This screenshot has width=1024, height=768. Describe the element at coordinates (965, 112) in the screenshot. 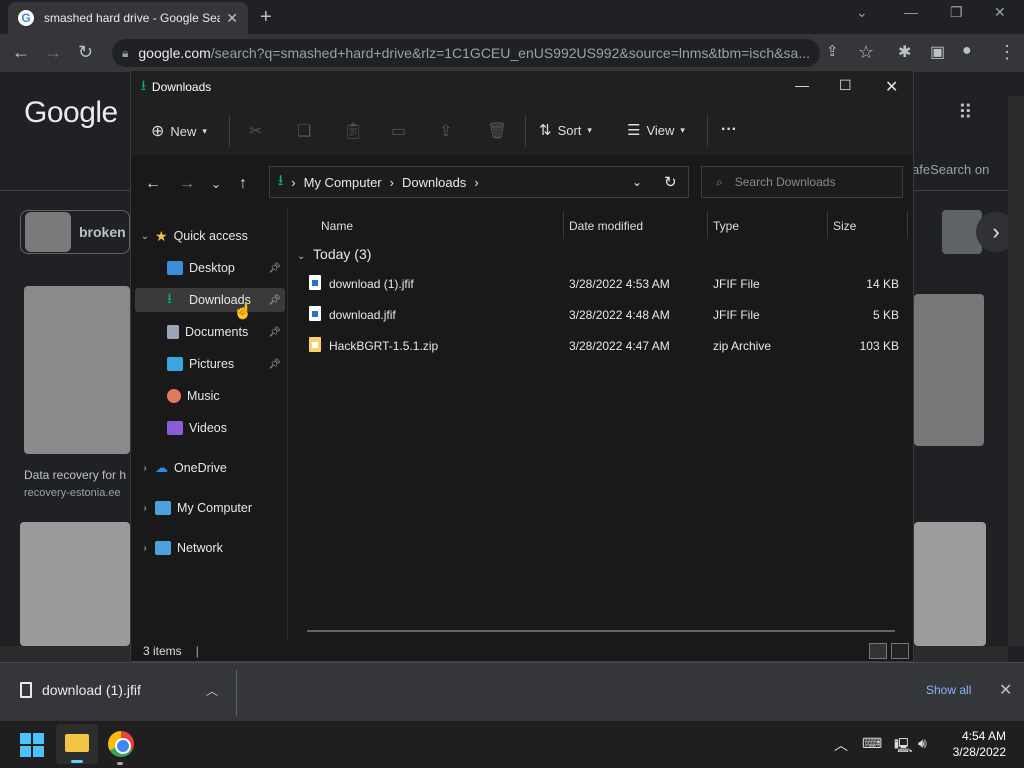

I see `apps-grid-icon: ⠿` at that location.